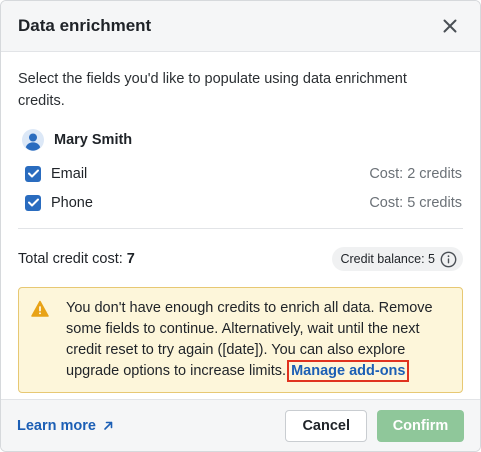  What do you see at coordinates (415, 173) in the screenshot?
I see `email-cost: Cost: 2 credits` at bounding box center [415, 173].